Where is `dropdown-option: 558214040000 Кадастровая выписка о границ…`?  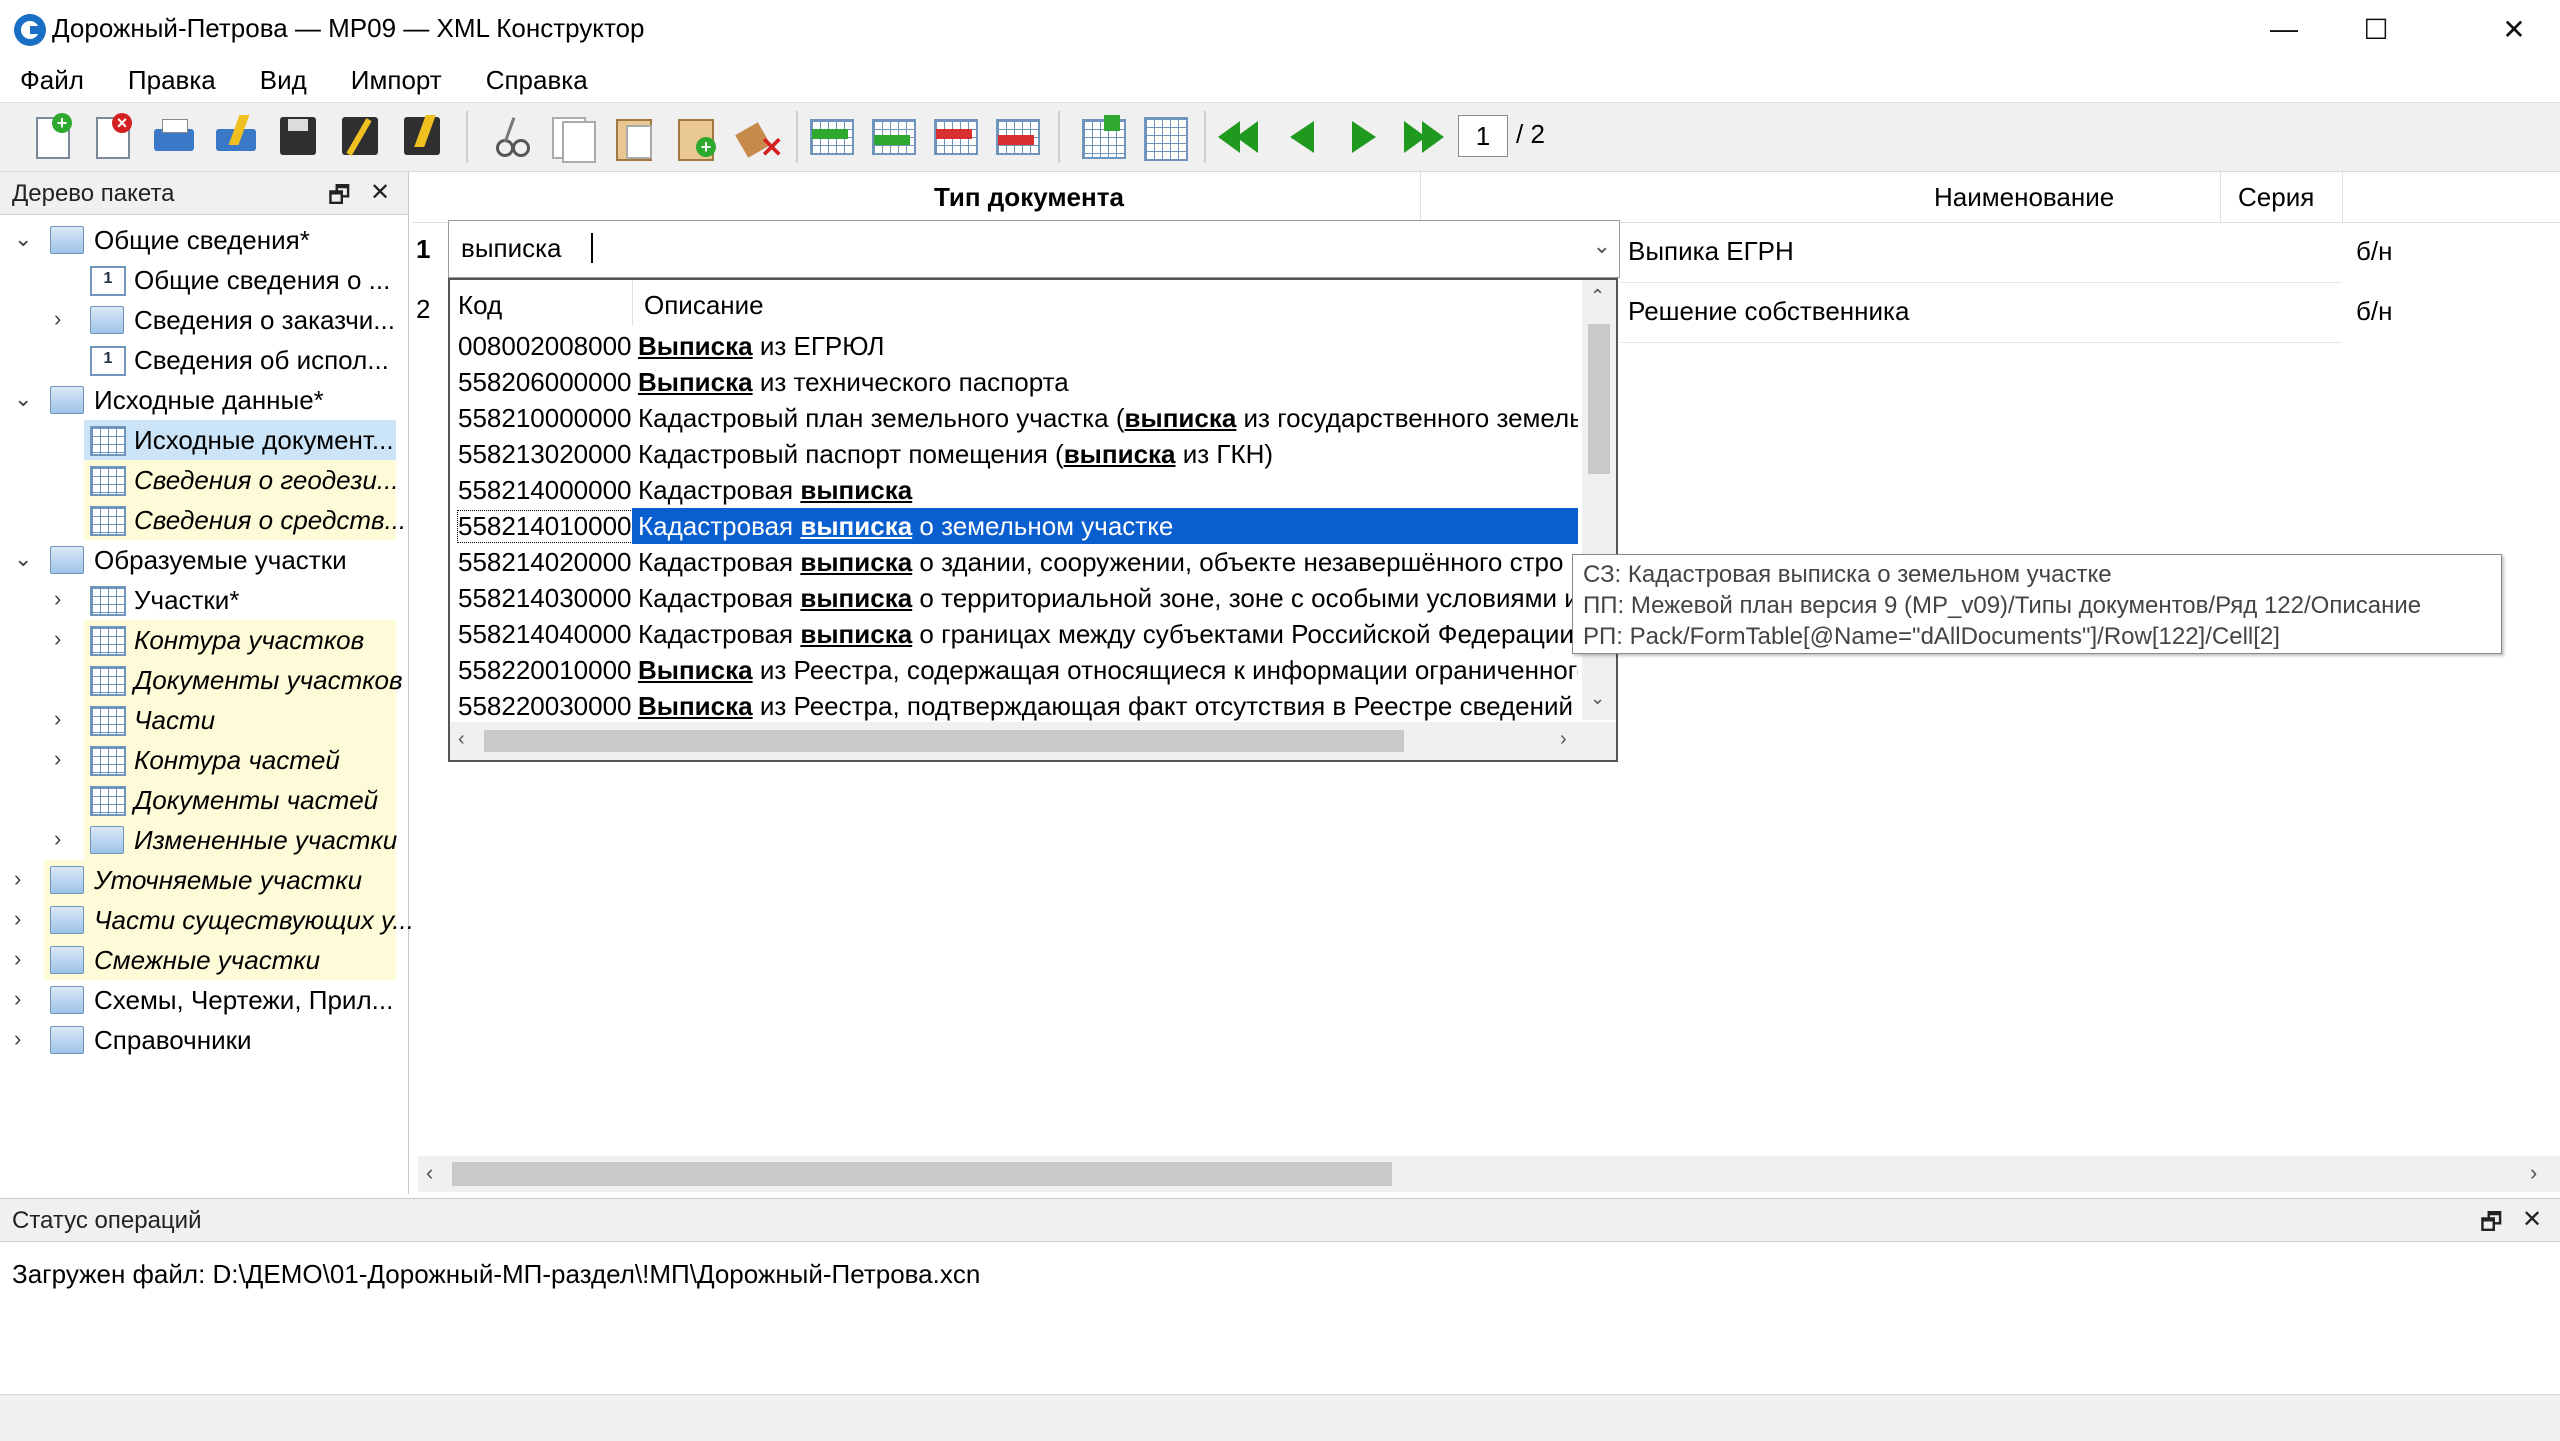 dropdown-option: 558214040000 Кадастровая выписка о границ… is located at coordinates (1015, 634).